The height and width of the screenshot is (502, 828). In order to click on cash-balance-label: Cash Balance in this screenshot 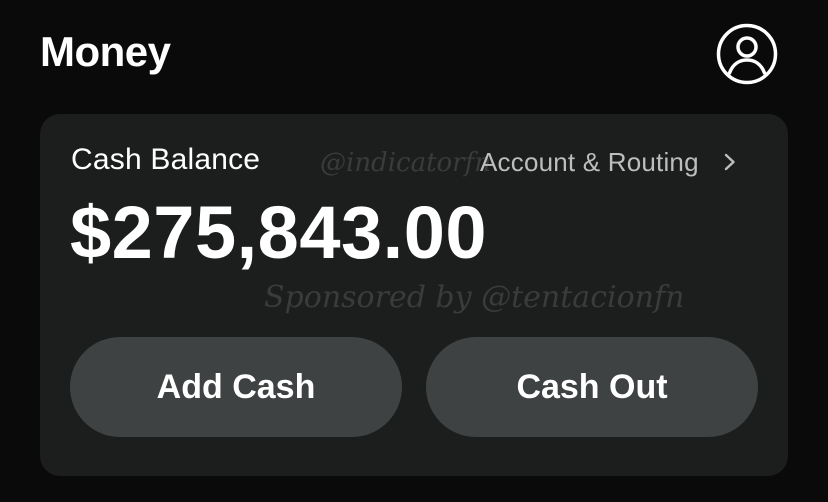, I will do `click(166, 159)`.